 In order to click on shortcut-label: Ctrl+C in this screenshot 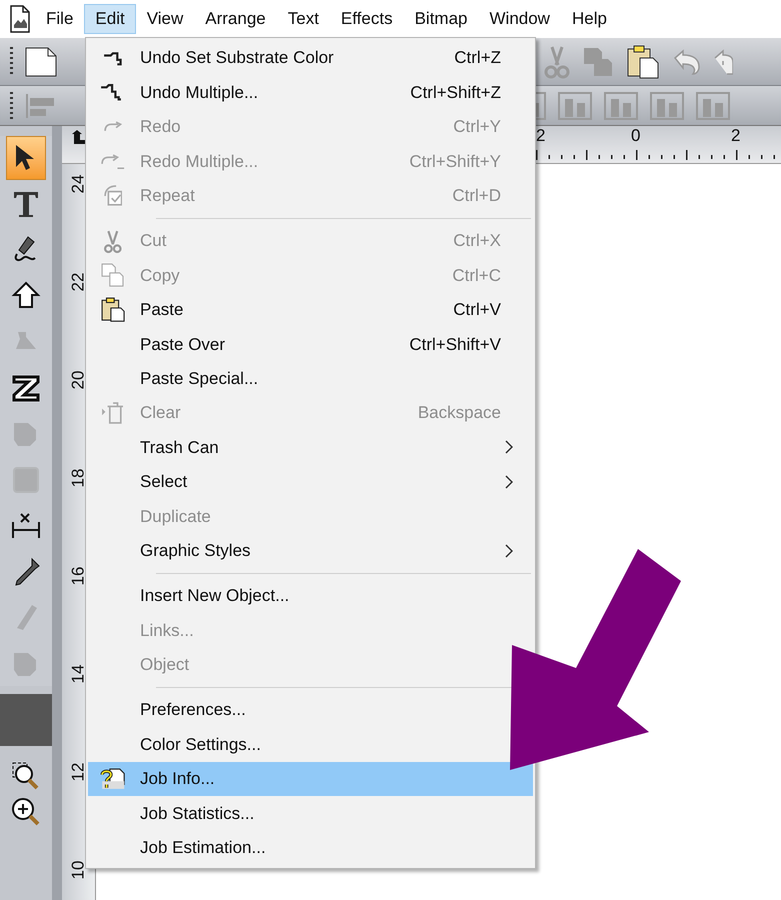, I will do `click(476, 275)`.